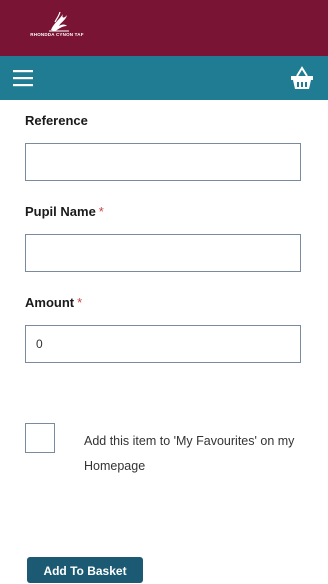  What do you see at coordinates (302, 78) in the screenshot?
I see `basket-icon` at bounding box center [302, 78].